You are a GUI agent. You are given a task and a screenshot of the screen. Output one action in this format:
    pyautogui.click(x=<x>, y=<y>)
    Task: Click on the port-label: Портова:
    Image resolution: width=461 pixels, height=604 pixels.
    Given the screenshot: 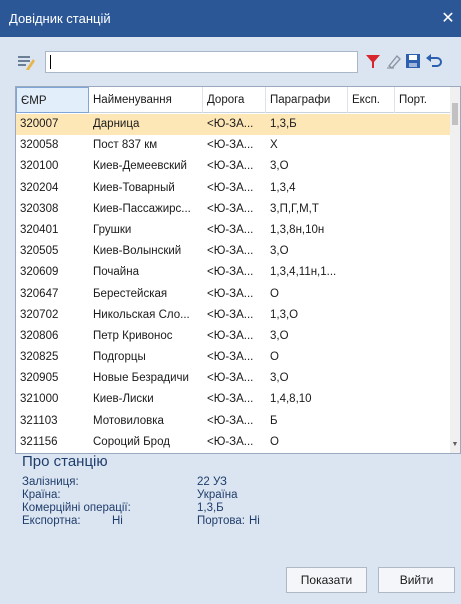 What is the action you would take?
    pyautogui.click(x=221, y=521)
    